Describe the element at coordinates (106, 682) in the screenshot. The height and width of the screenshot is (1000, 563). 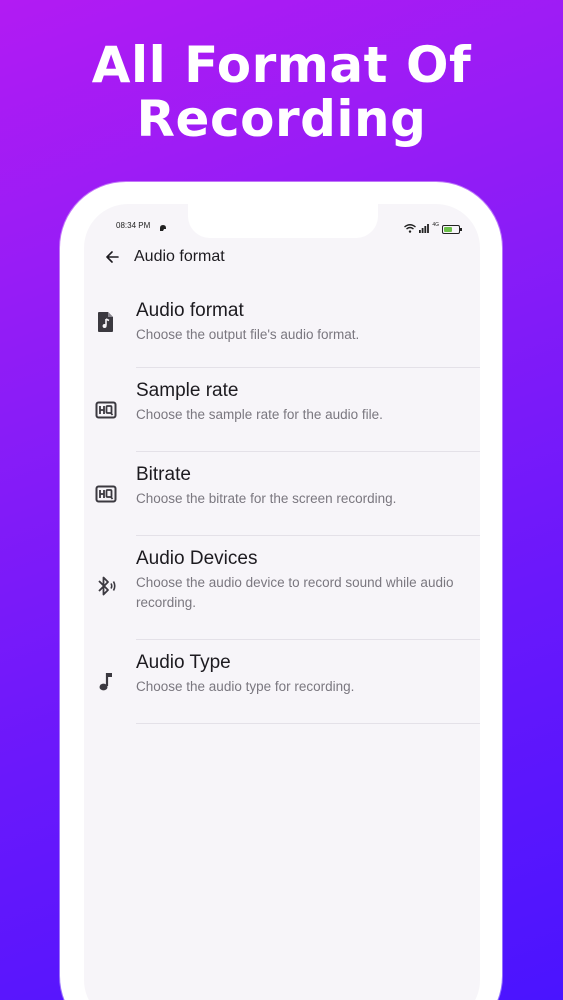
I see `music-note-icon` at that location.